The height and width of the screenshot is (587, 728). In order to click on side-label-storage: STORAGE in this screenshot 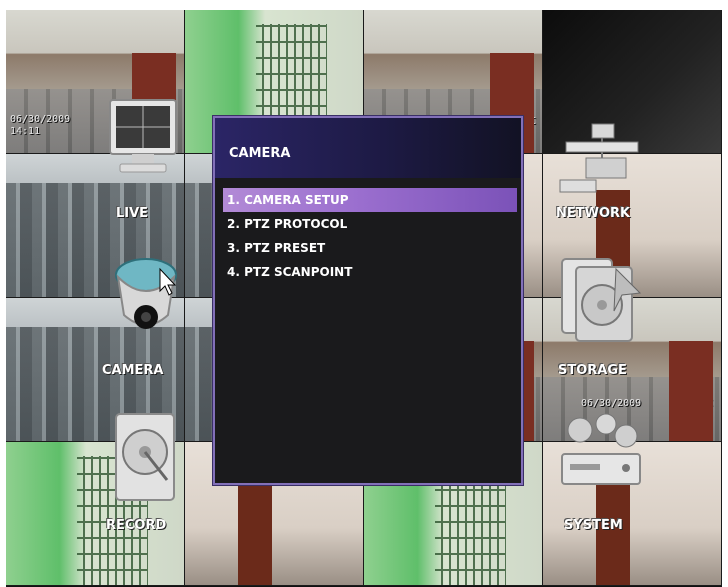, I will do `click(592, 370)`.